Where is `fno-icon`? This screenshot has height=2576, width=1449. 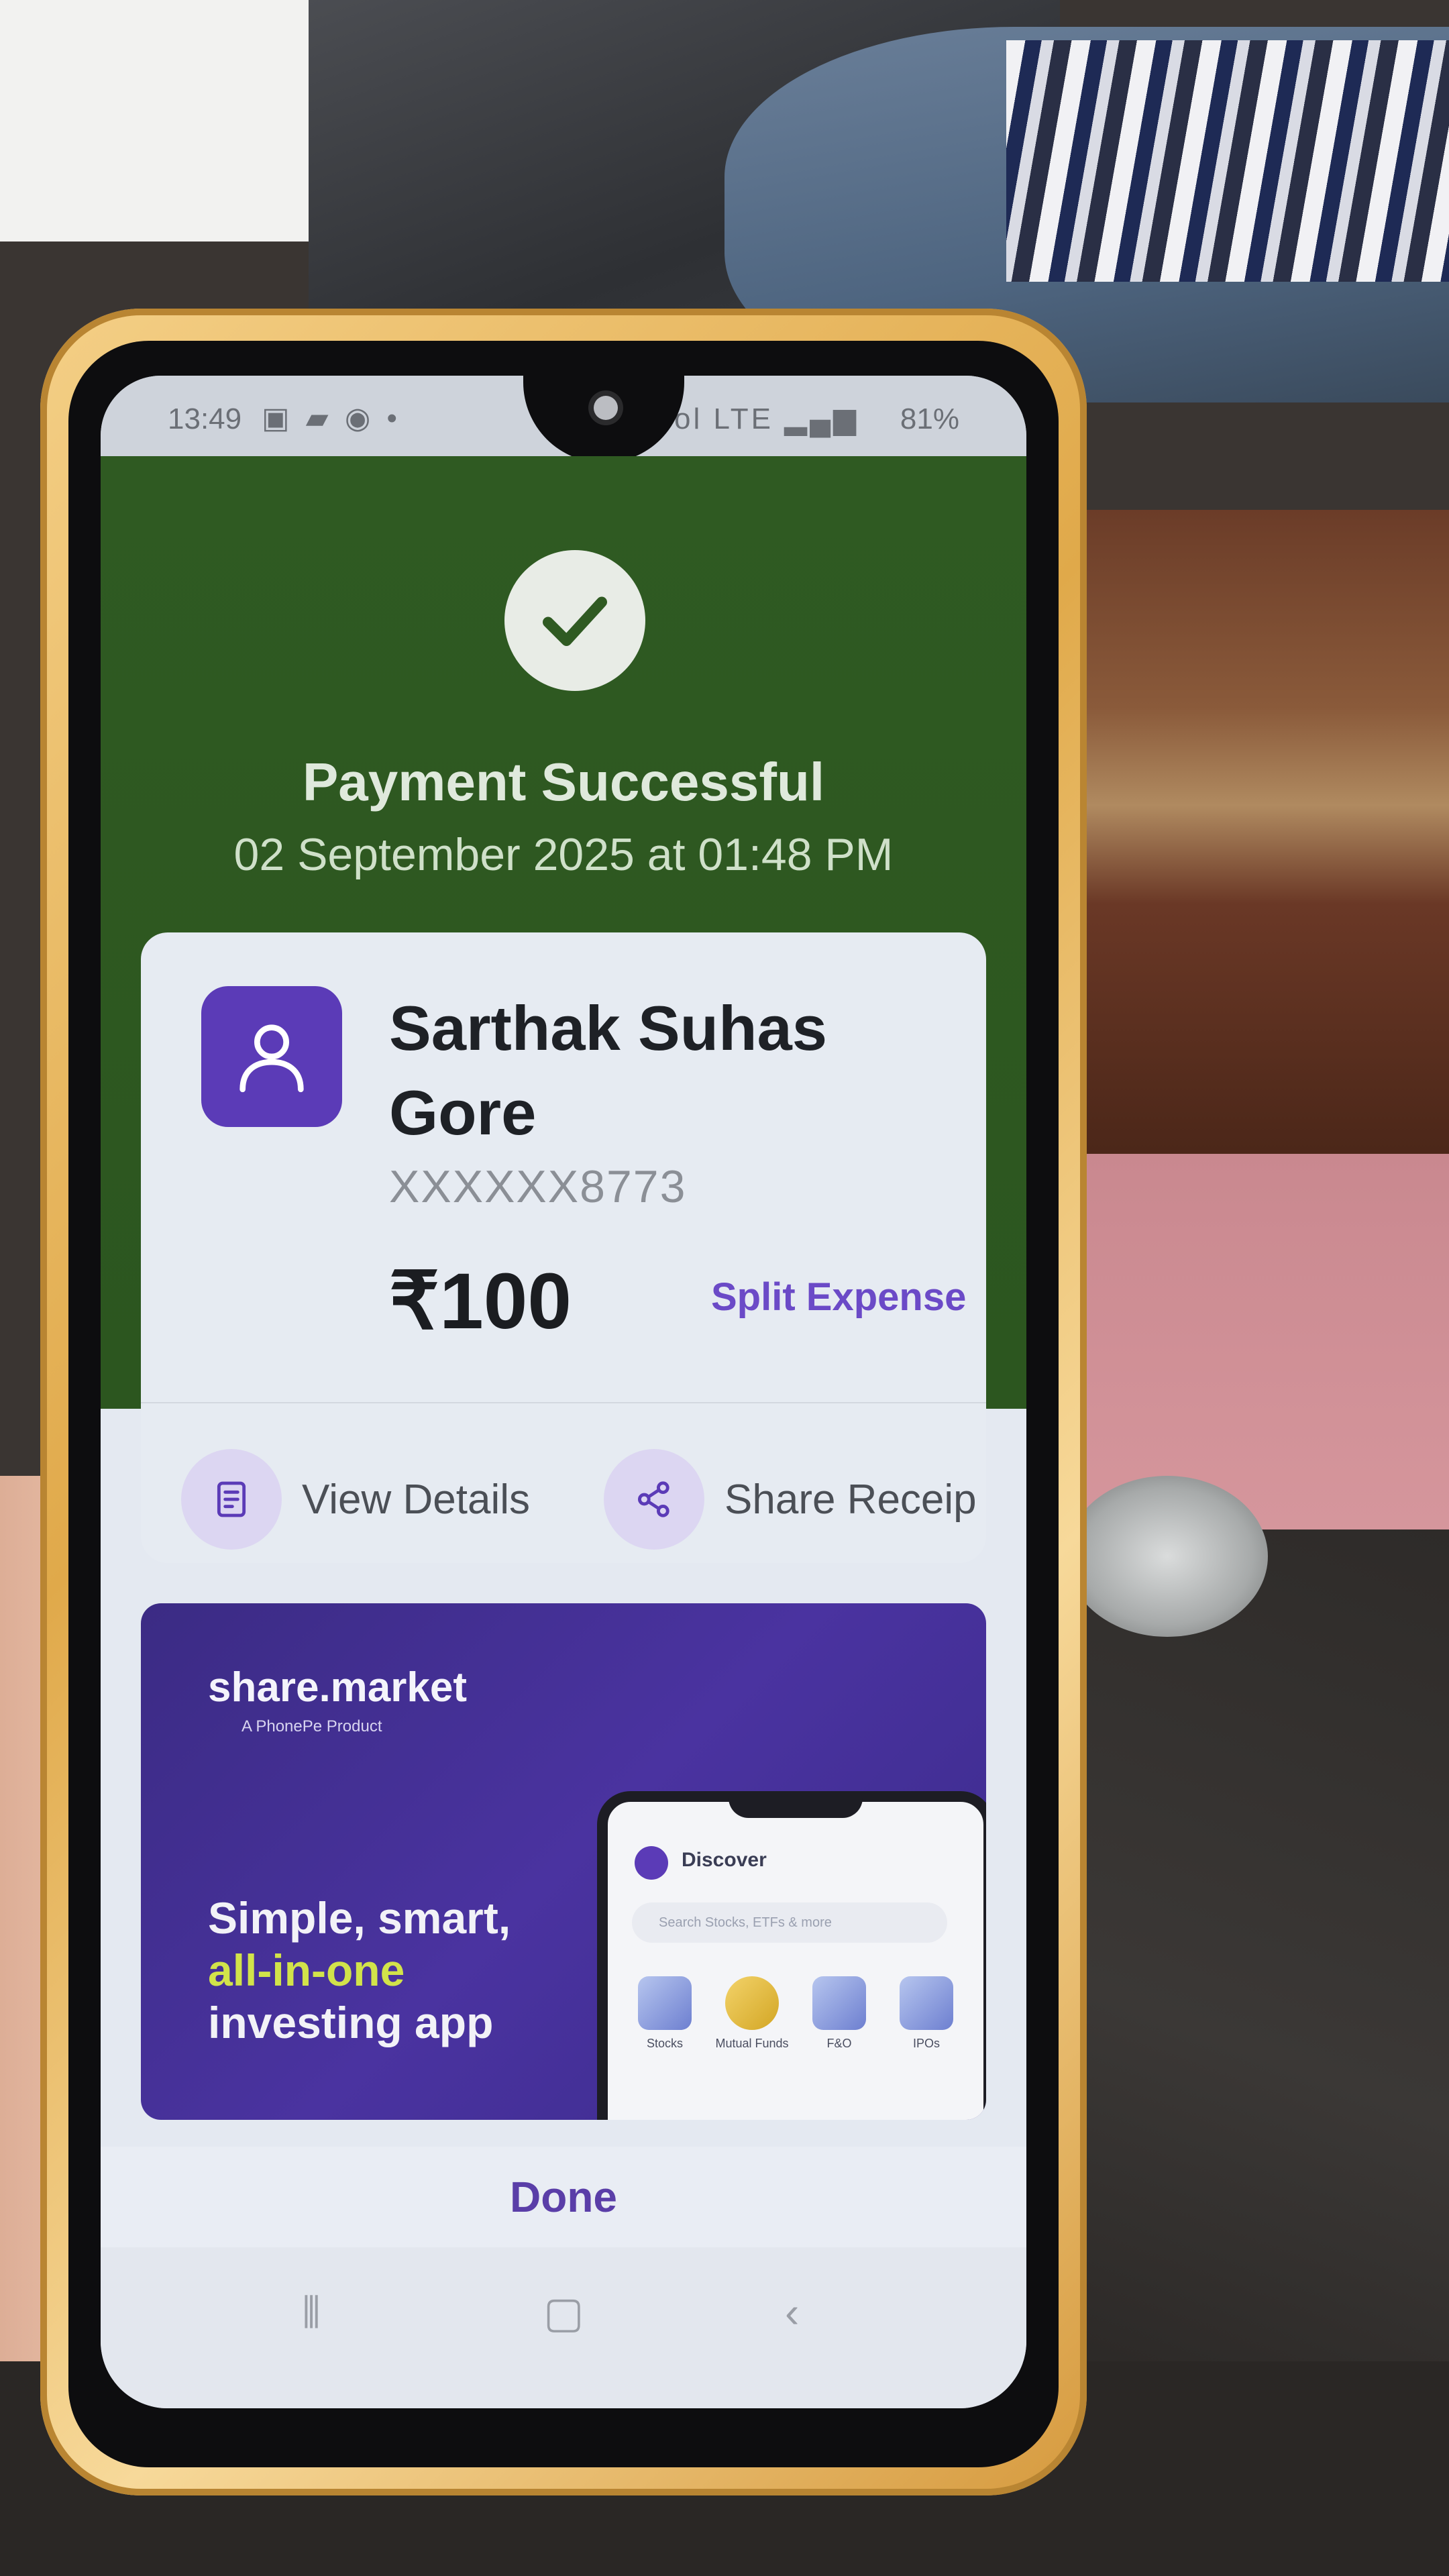 fno-icon is located at coordinates (839, 2003).